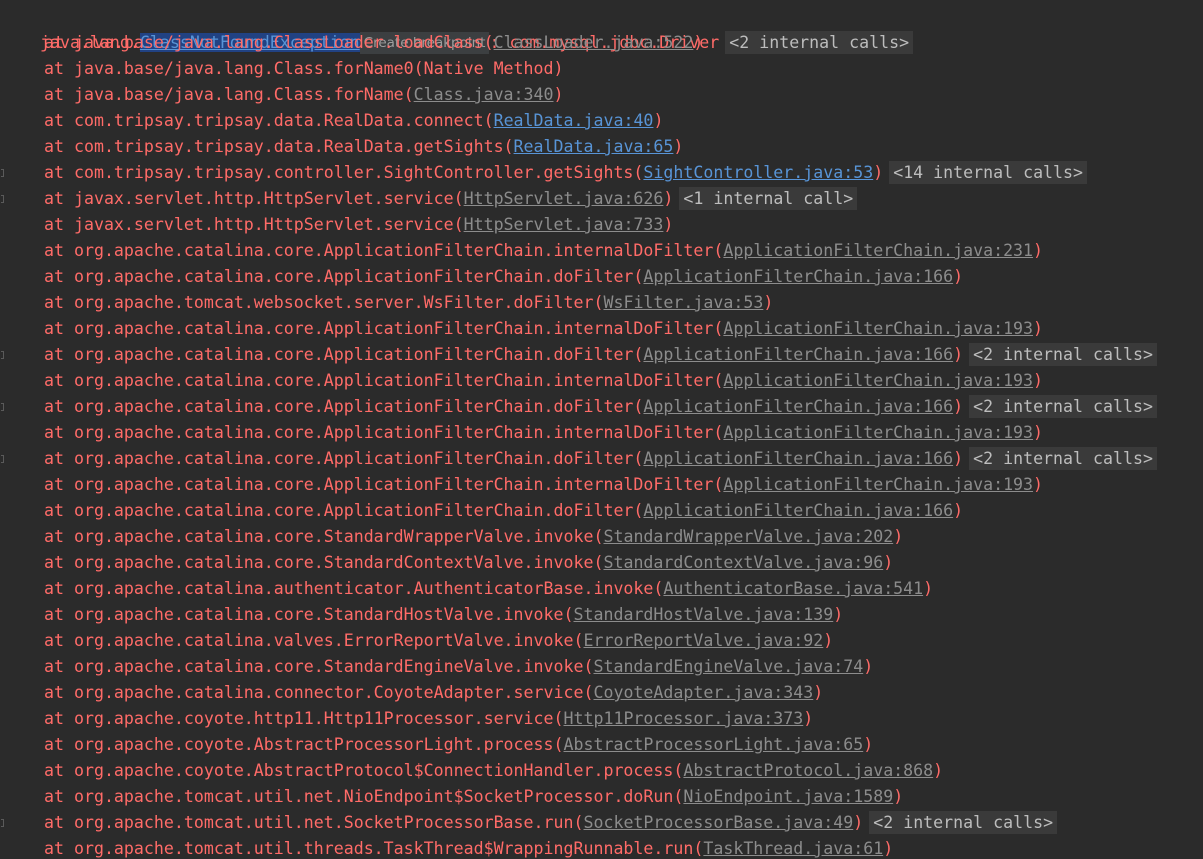 Image resolution: width=1203 pixels, height=859 pixels. I want to click on source-file-link: AbstractProtocol.java:868, so click(808, 770).